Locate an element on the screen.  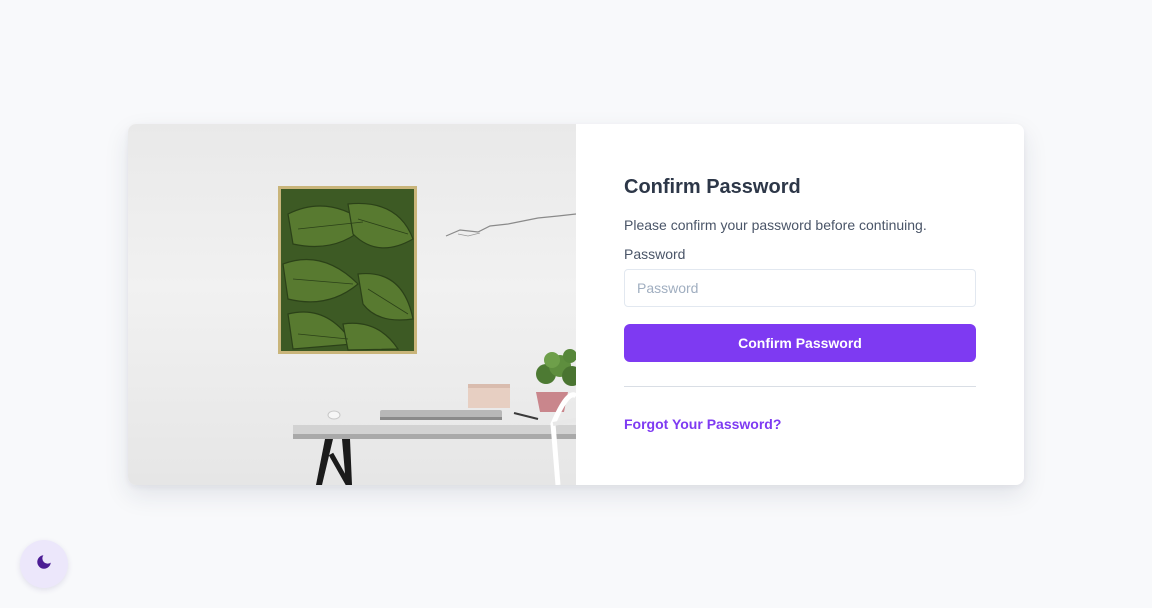
theme-toggle-button is located at coordinates (44, 564).